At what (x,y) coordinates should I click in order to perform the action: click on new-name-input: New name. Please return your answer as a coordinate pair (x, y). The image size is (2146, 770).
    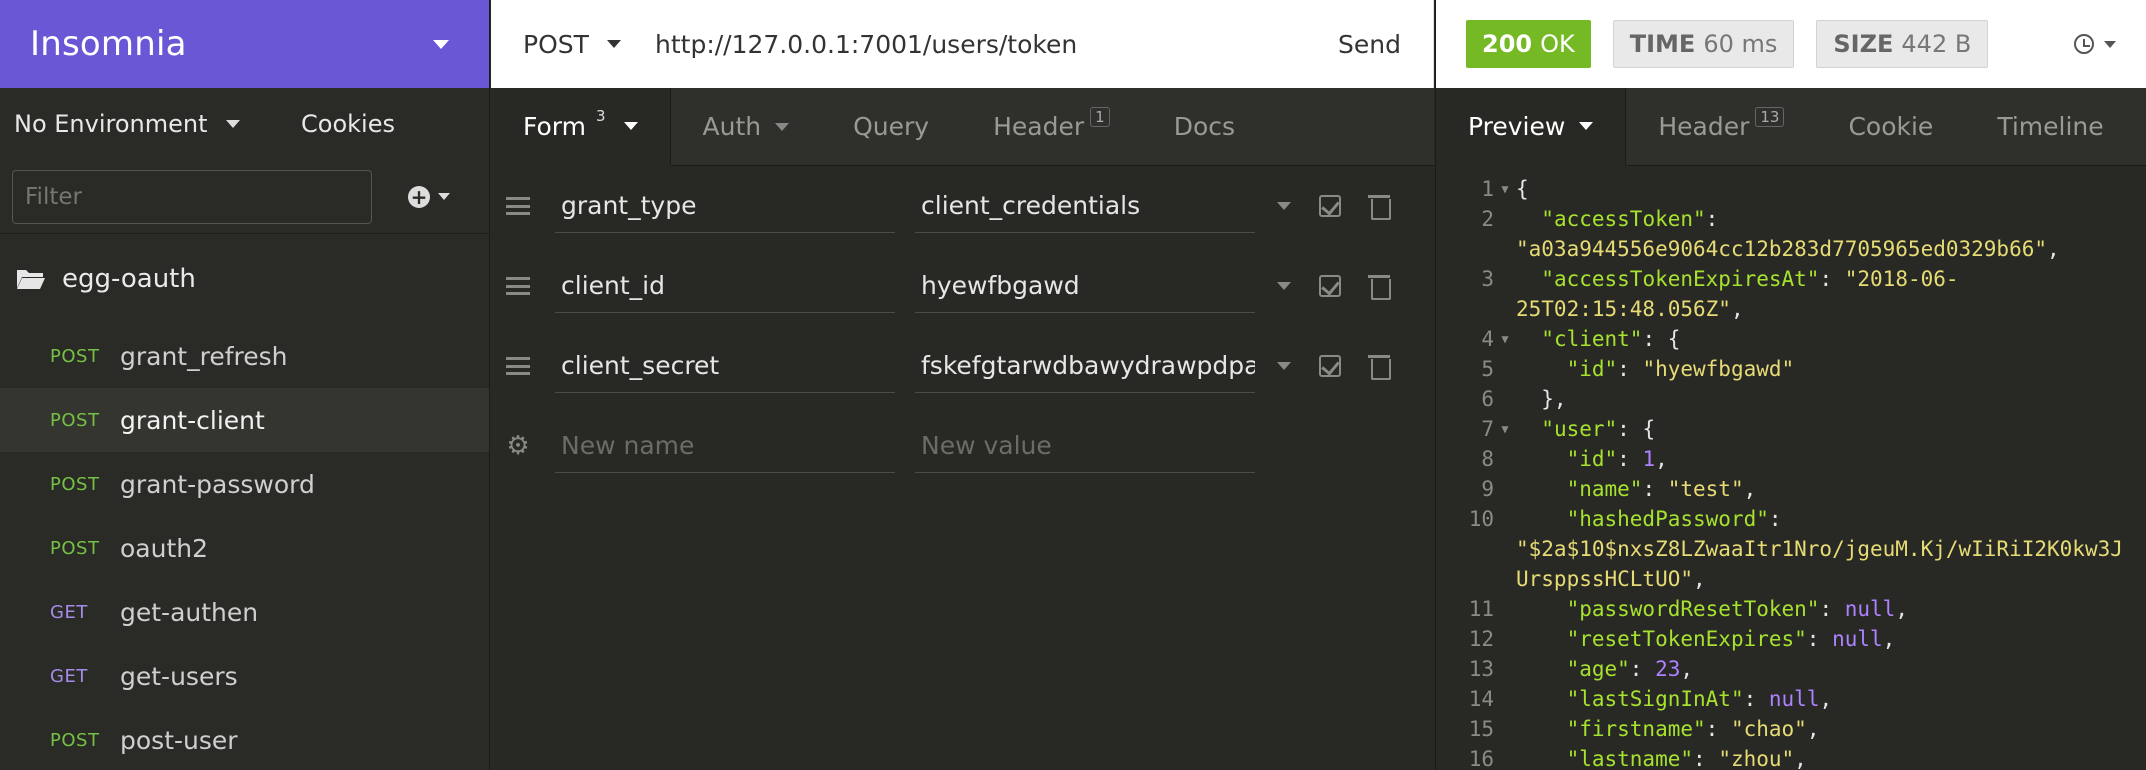
    Looking at the image, I should click on (725, 446).